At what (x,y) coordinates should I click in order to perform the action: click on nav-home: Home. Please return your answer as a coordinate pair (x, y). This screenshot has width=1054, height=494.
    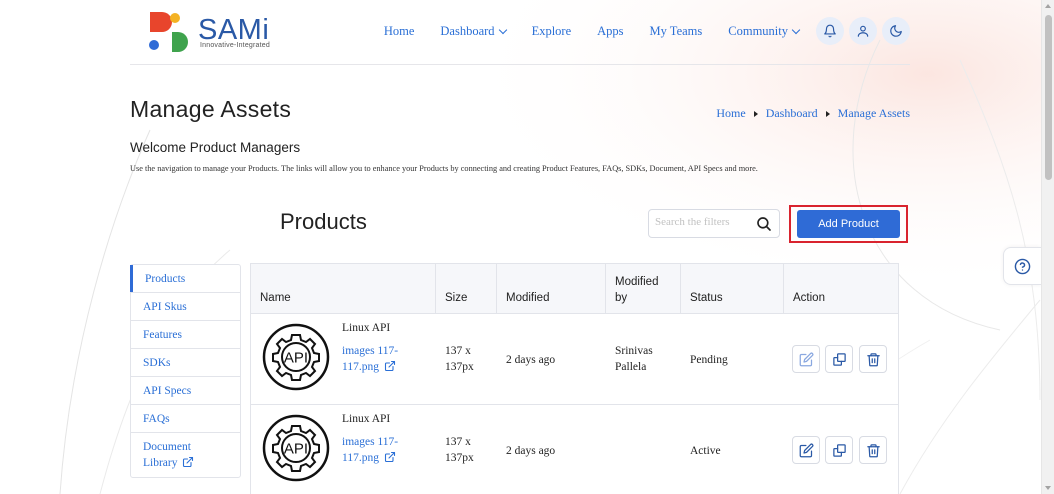
    Looking at the image, I should click on (399, 31).